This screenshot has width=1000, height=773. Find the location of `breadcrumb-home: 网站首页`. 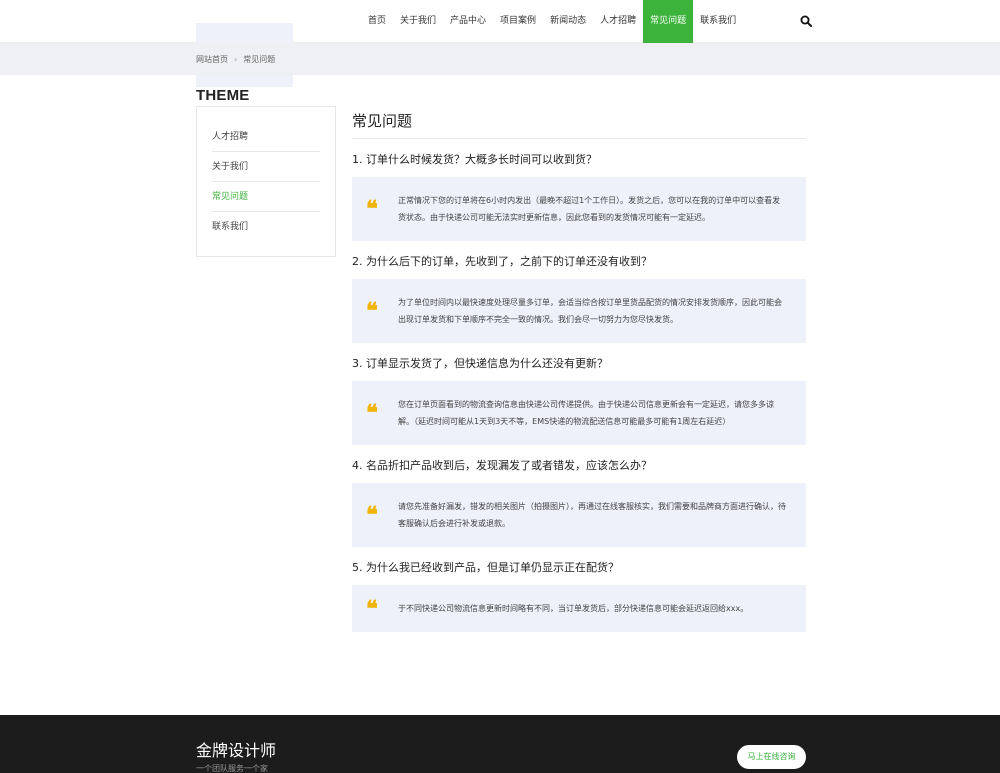

breadcrumb-home: 网站首页 is located at coordinates (212, 59).